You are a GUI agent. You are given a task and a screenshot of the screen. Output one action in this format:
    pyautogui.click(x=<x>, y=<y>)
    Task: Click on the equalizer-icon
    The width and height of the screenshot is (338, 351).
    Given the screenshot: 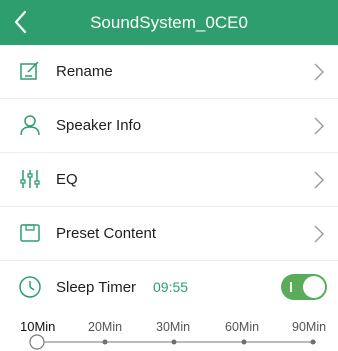 What is the action you would take?
    pyautogui.click(x=30, y=179)
    